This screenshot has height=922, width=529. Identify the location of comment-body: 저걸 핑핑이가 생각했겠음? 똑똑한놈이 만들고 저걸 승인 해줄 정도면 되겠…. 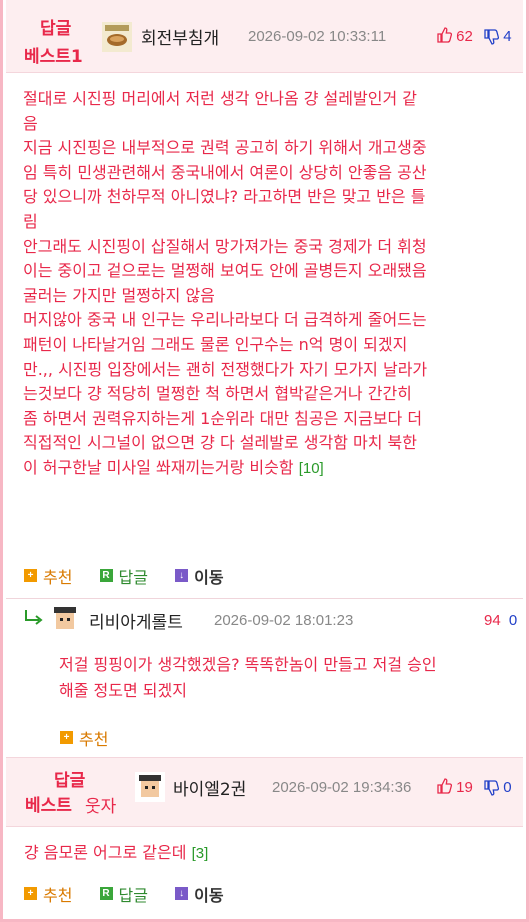
(248, 678).